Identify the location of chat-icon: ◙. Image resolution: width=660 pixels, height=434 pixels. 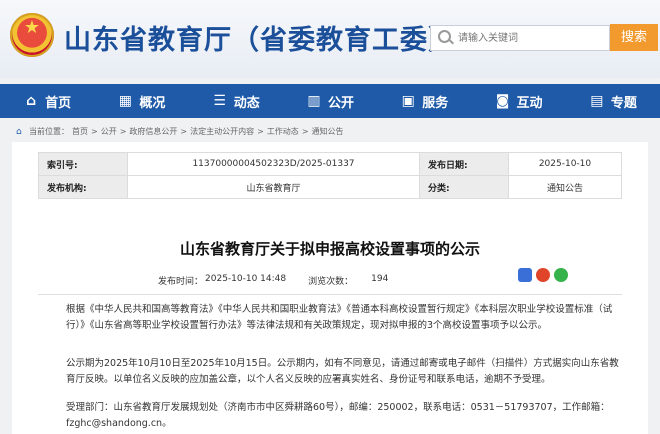
(502, 101).